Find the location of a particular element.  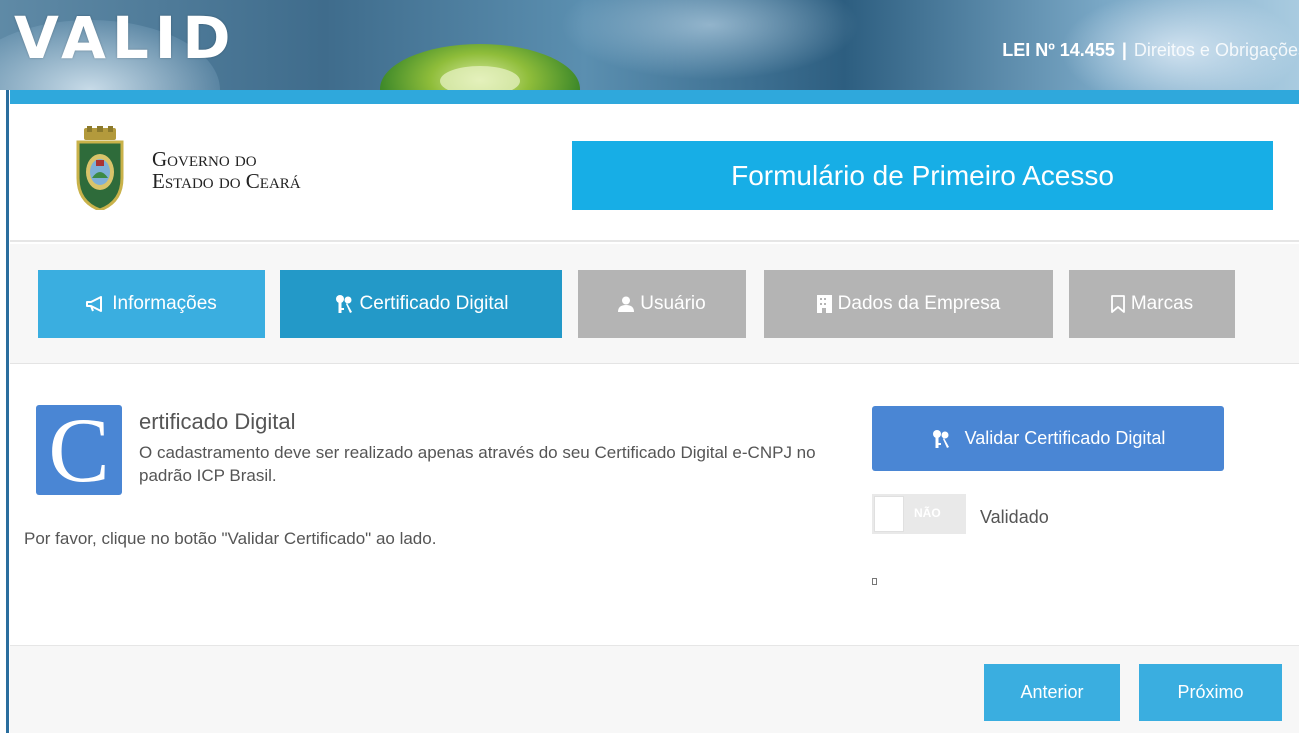

certificate-heading: ertificado Digital is located at coordinates (217, 421).